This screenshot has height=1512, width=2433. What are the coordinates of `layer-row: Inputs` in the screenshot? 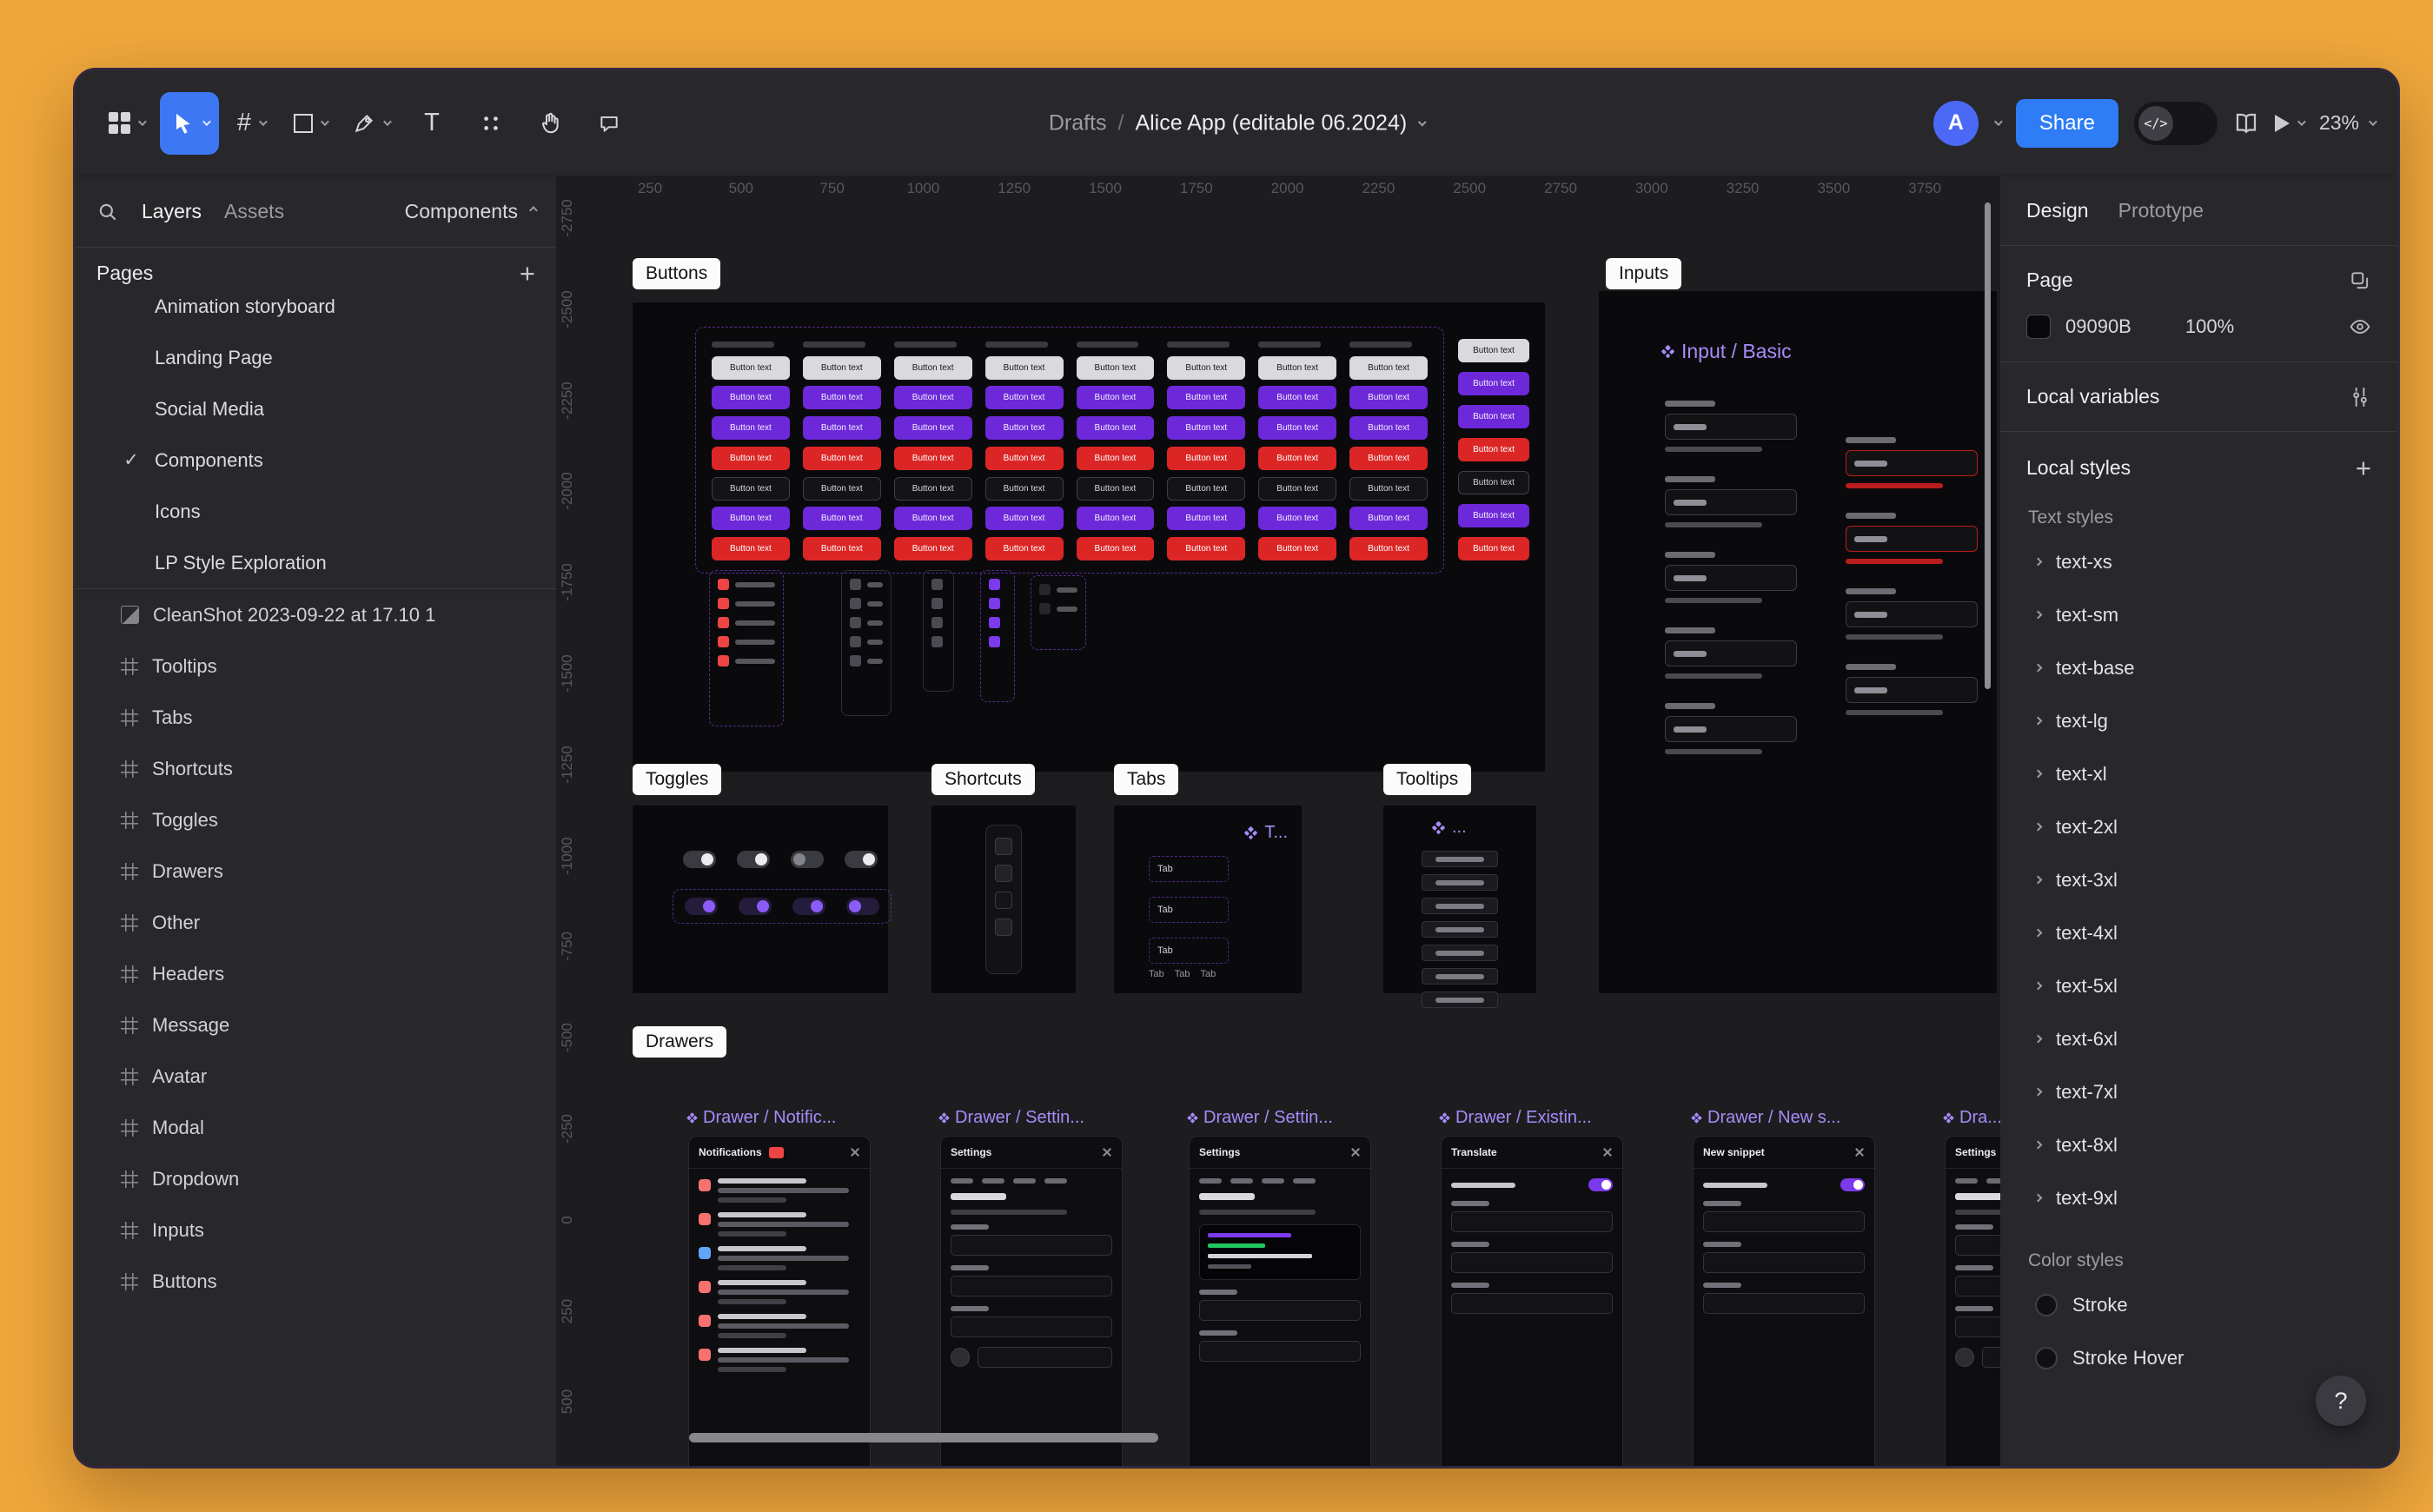 It's located at (316, 1230).